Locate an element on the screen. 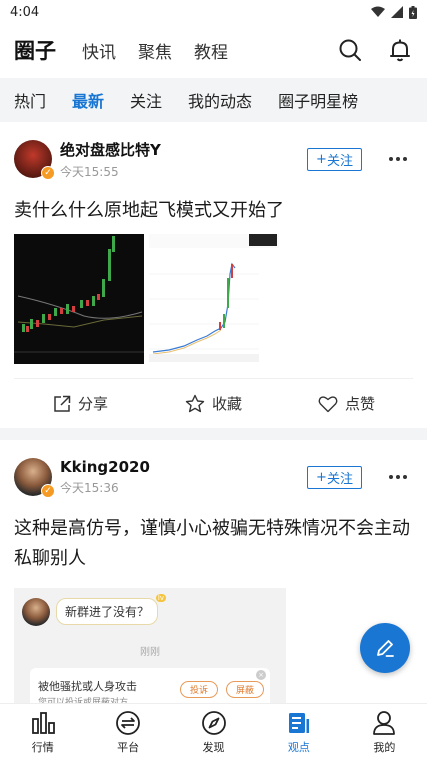  nav-platform: 平台 is located at coordinates (127, 731).